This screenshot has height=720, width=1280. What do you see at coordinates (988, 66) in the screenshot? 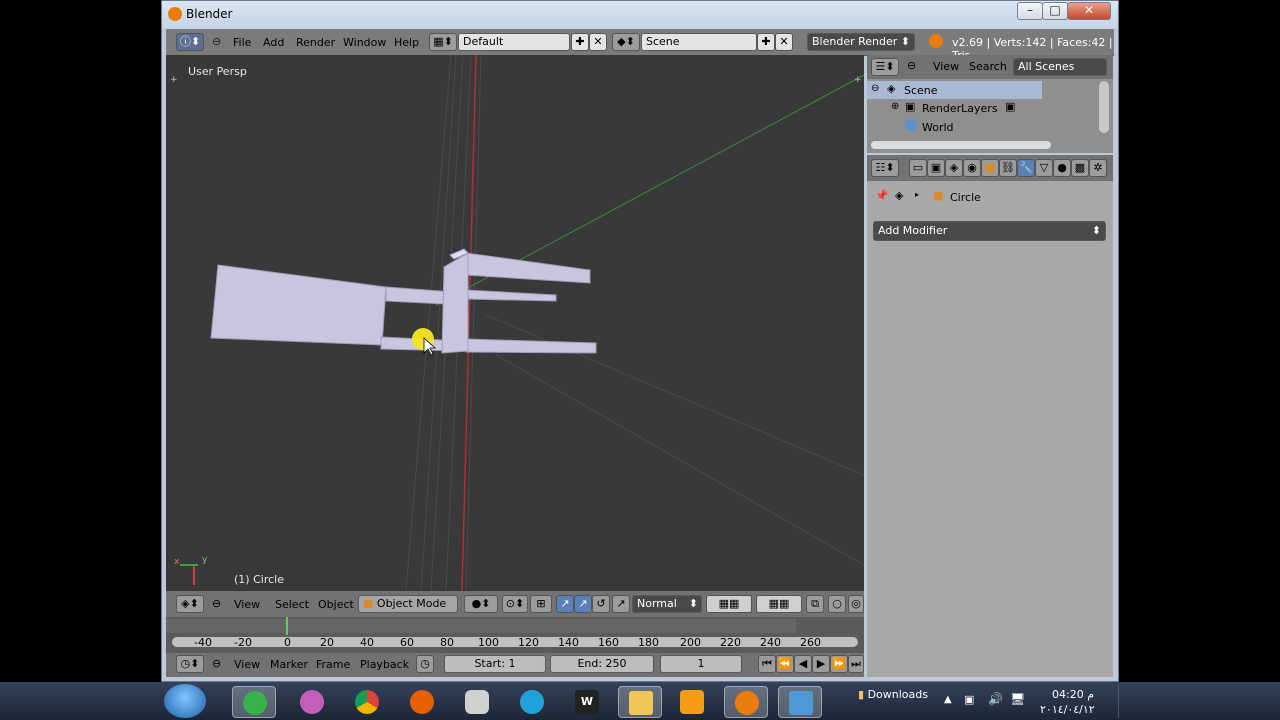
I see `menu-search: Search` at bounding box center [988, 66].